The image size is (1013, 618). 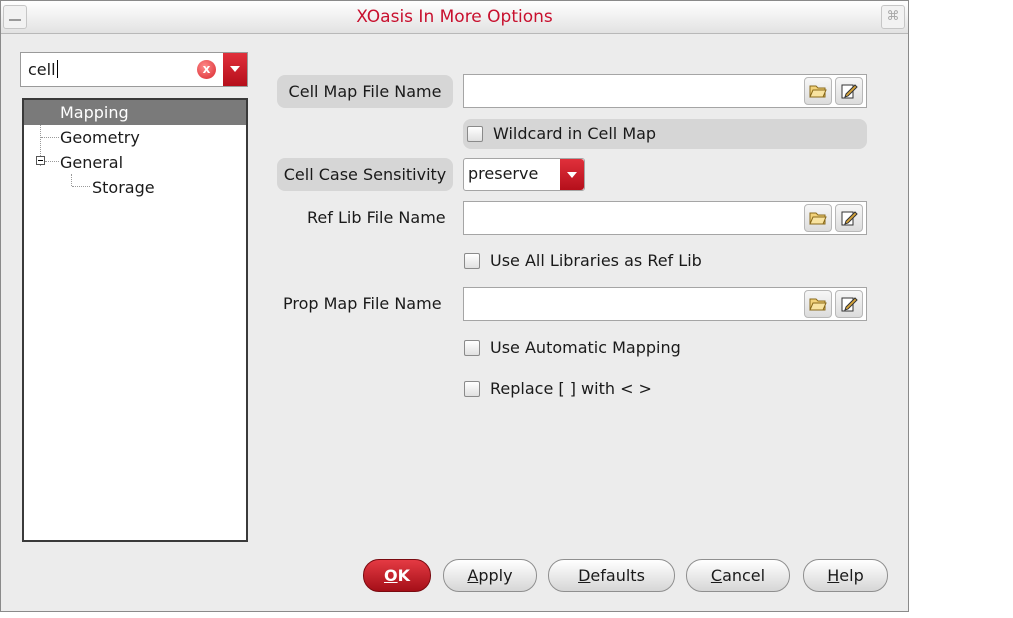 I want to click on title-bar: XOasis In More Options ⌘, so click(x=454, y=17).